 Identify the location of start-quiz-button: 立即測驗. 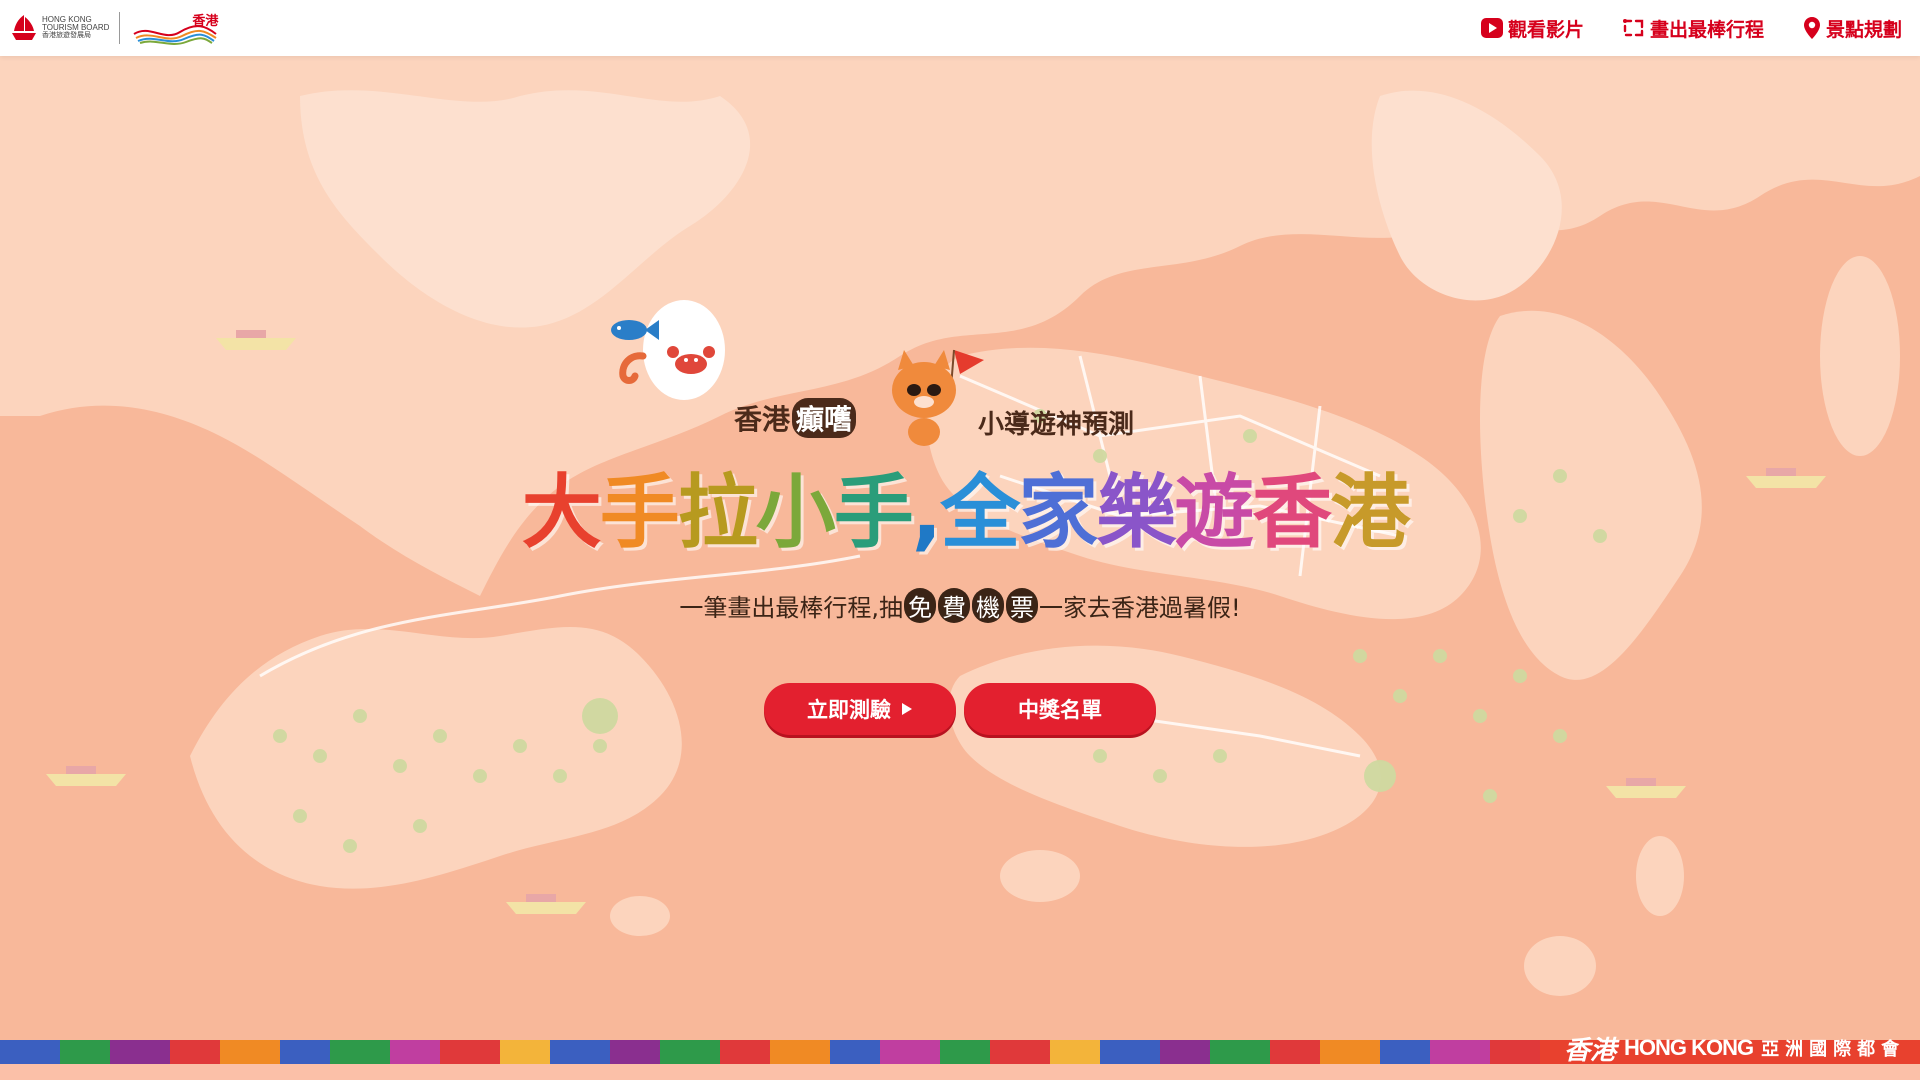
(860, 709).